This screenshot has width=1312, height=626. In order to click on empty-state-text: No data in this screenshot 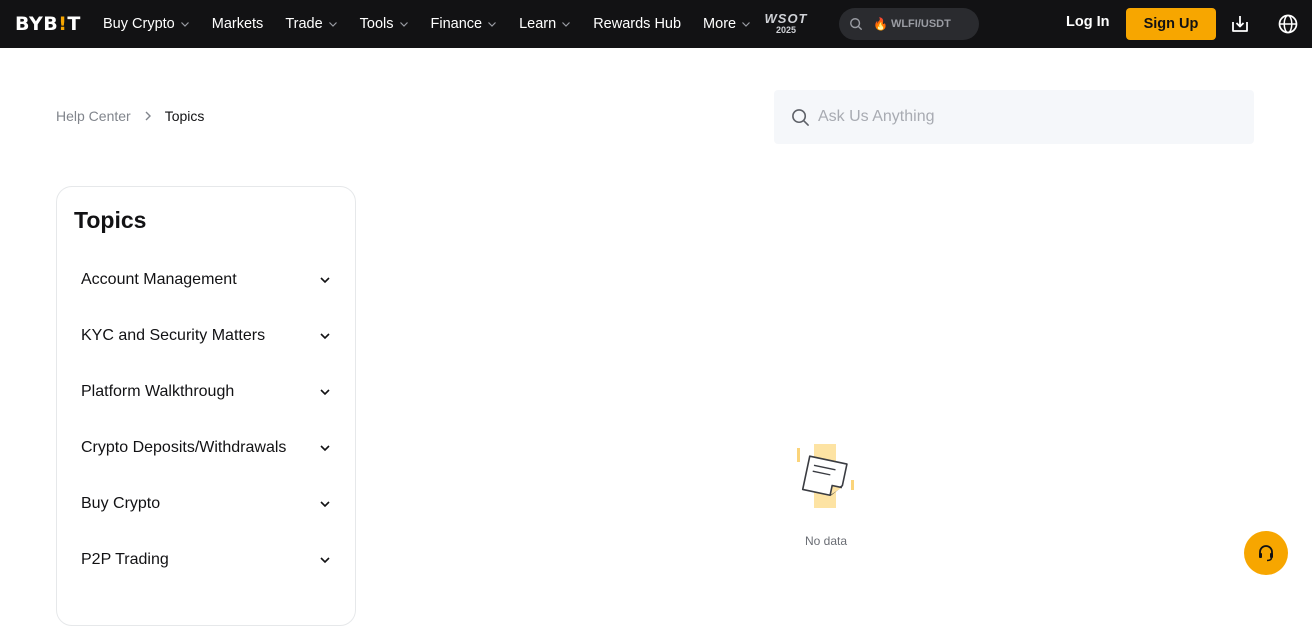, I will do `click(826, 541)`.